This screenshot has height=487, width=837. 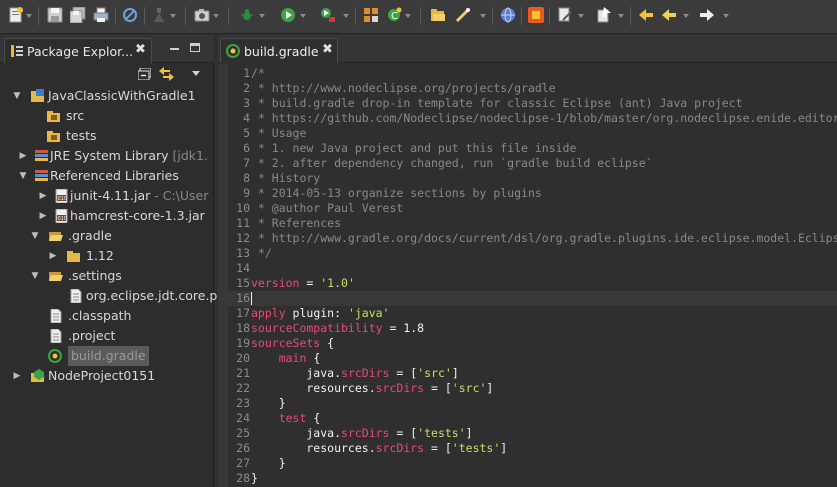 I want to click on tree-item: ▼ JavaClassicWithGradle1, so click(x=107, y=96).